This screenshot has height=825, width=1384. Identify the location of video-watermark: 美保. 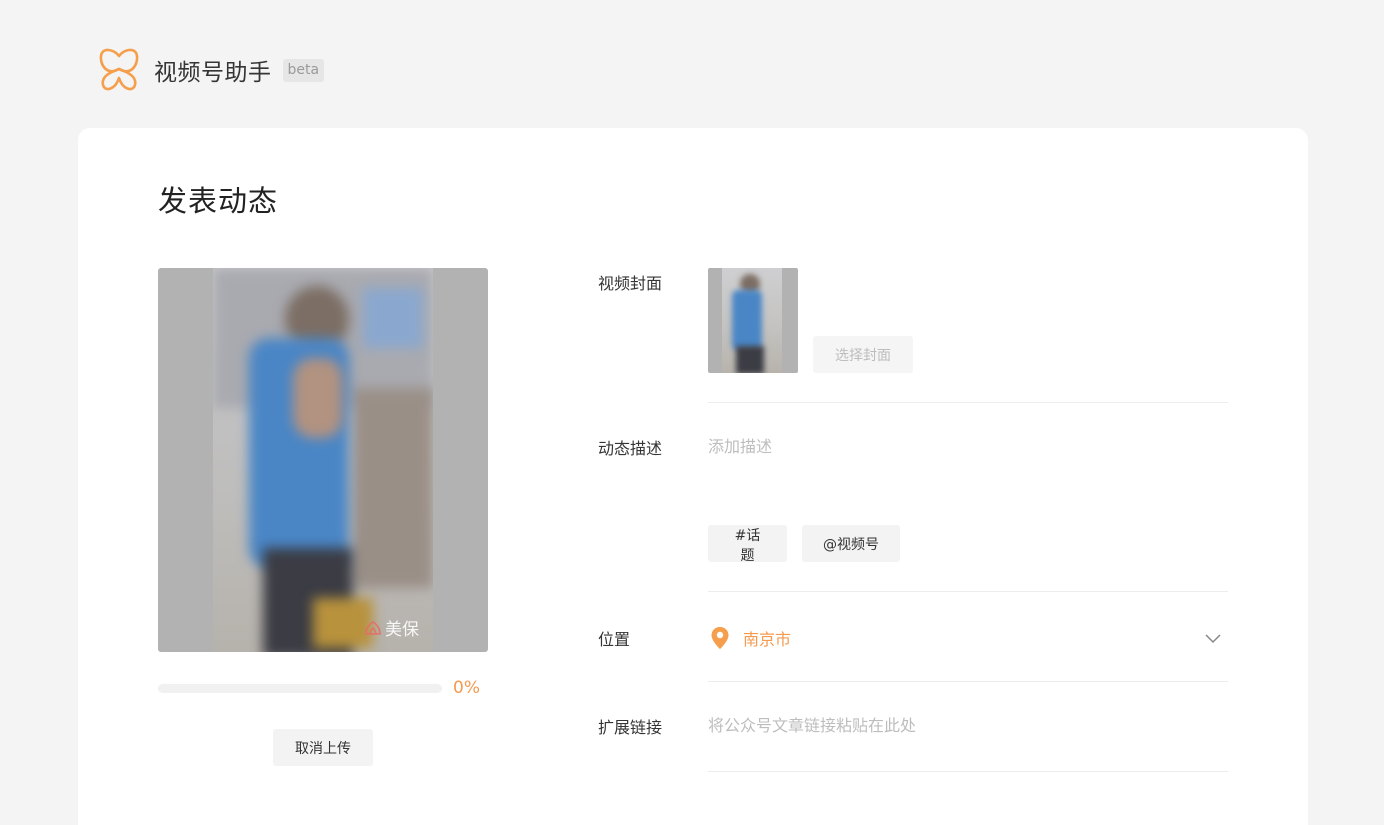
(391, 627).